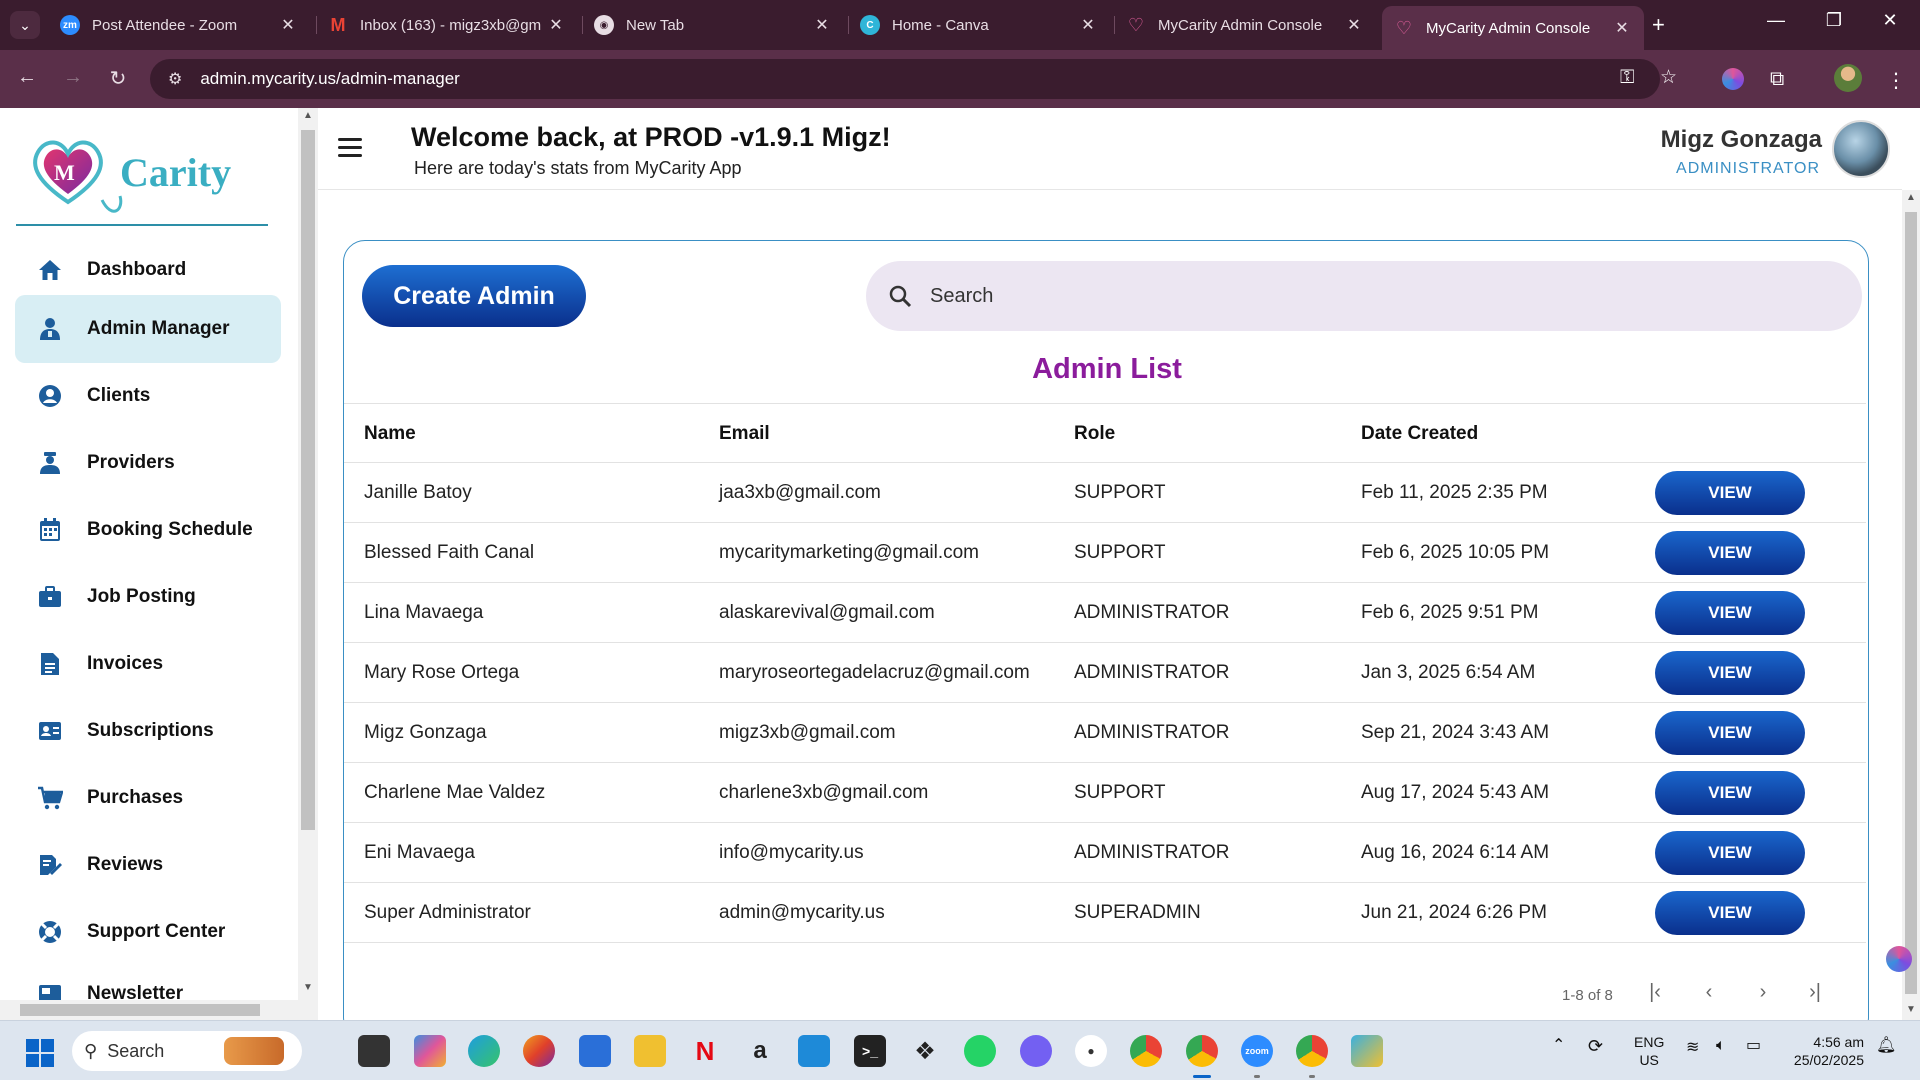 This screenshot has height=1080, width=1920. Describe the element at coordinates (73, 77) in the screenshot. I see `forward-arrow-icon: →` at that location.